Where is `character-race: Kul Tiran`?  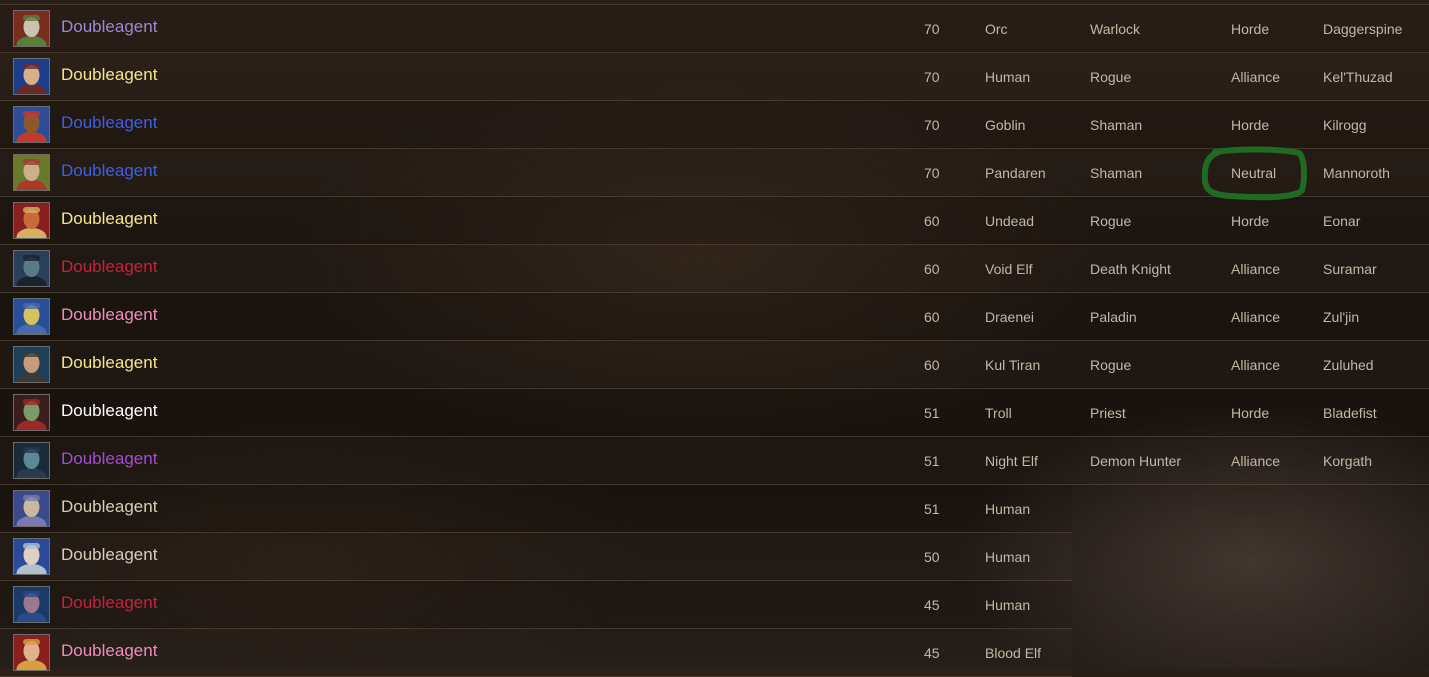
character-race: Kul Tiran is located at coordinates (1013, 365).